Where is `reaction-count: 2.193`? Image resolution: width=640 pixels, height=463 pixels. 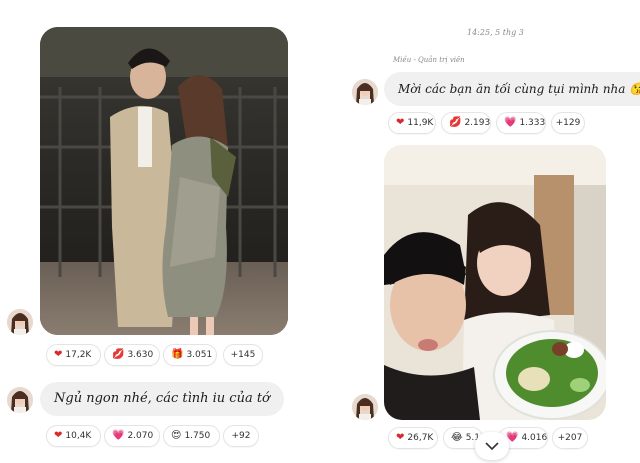
reaction-count: 2.193 is located at coordinates (477, 123).